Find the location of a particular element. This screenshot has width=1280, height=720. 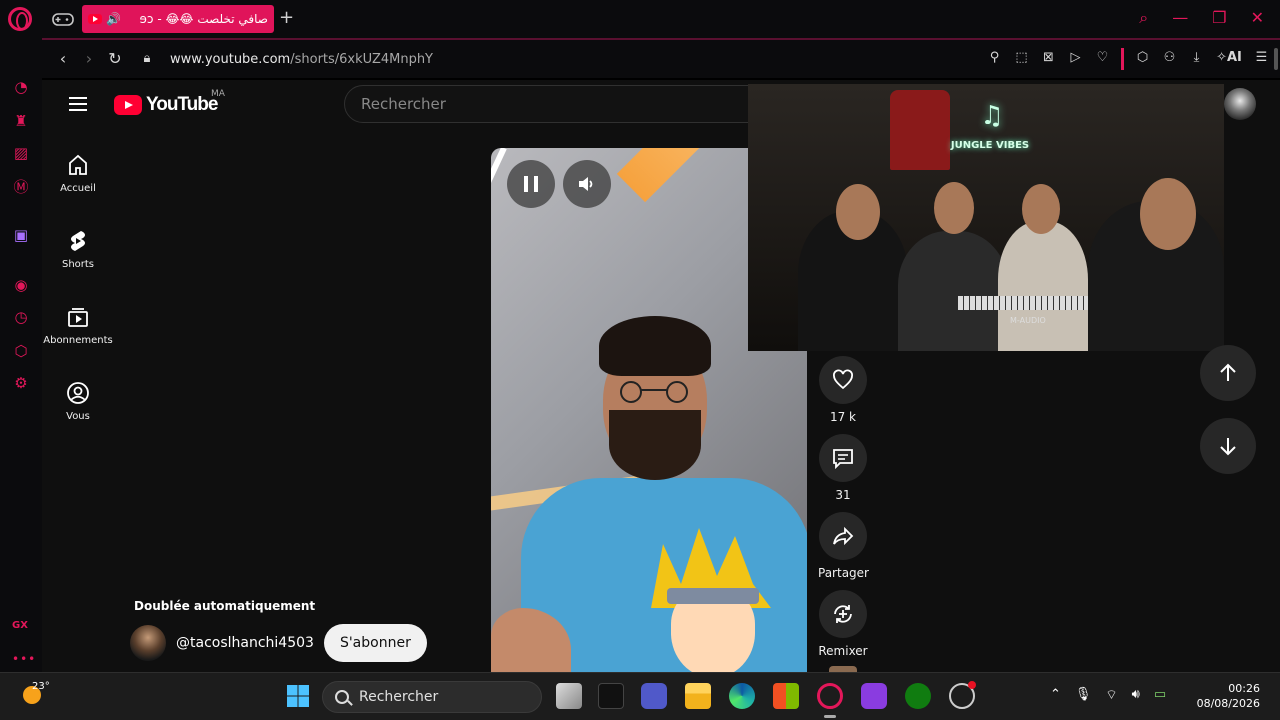

windows-start-icon is located at coordinates (298, 696).